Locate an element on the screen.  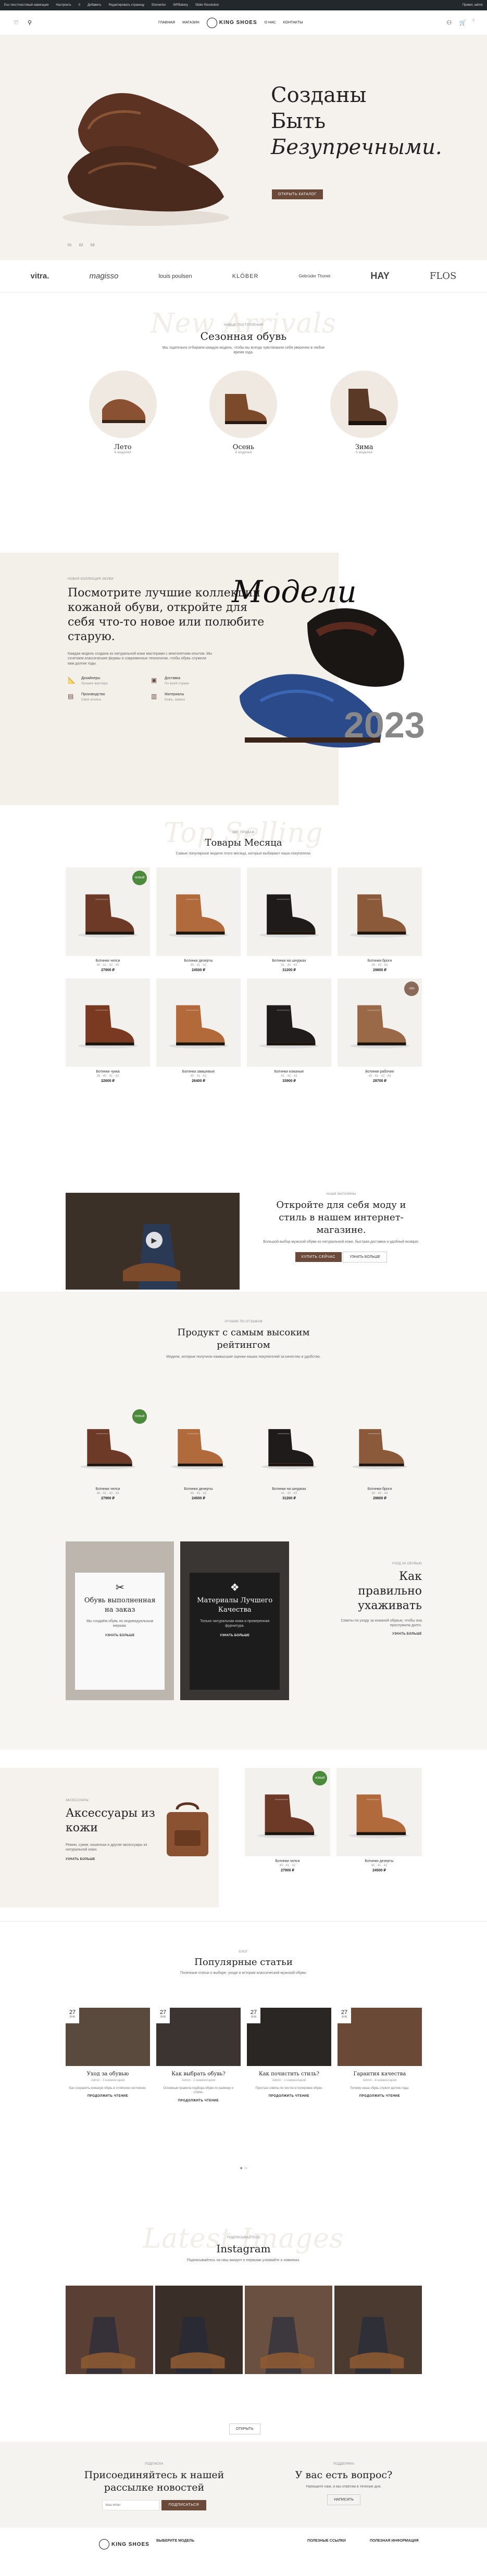
product-name: Ботинки замшевые is located at coordinates (198, 1072).